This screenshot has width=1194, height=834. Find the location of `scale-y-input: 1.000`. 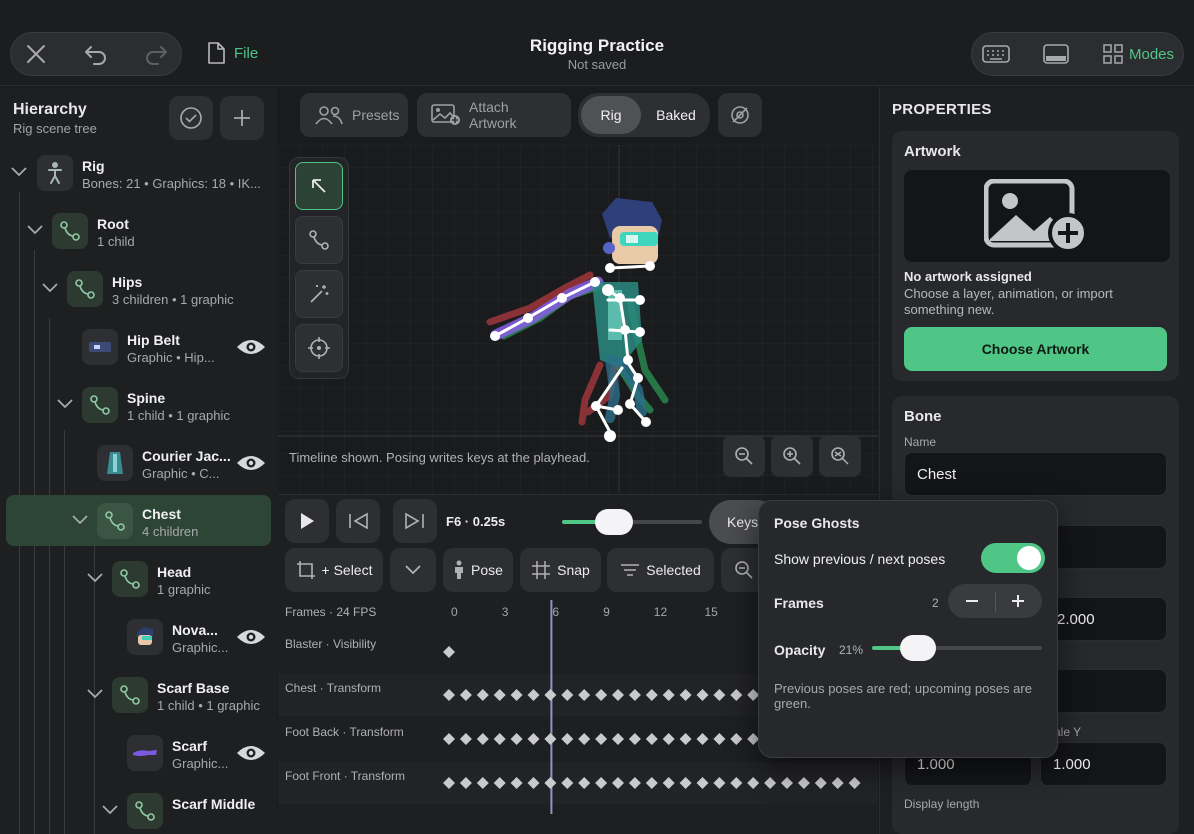

scale-y-input: 1.000 is located at coordinates (1103, 764).